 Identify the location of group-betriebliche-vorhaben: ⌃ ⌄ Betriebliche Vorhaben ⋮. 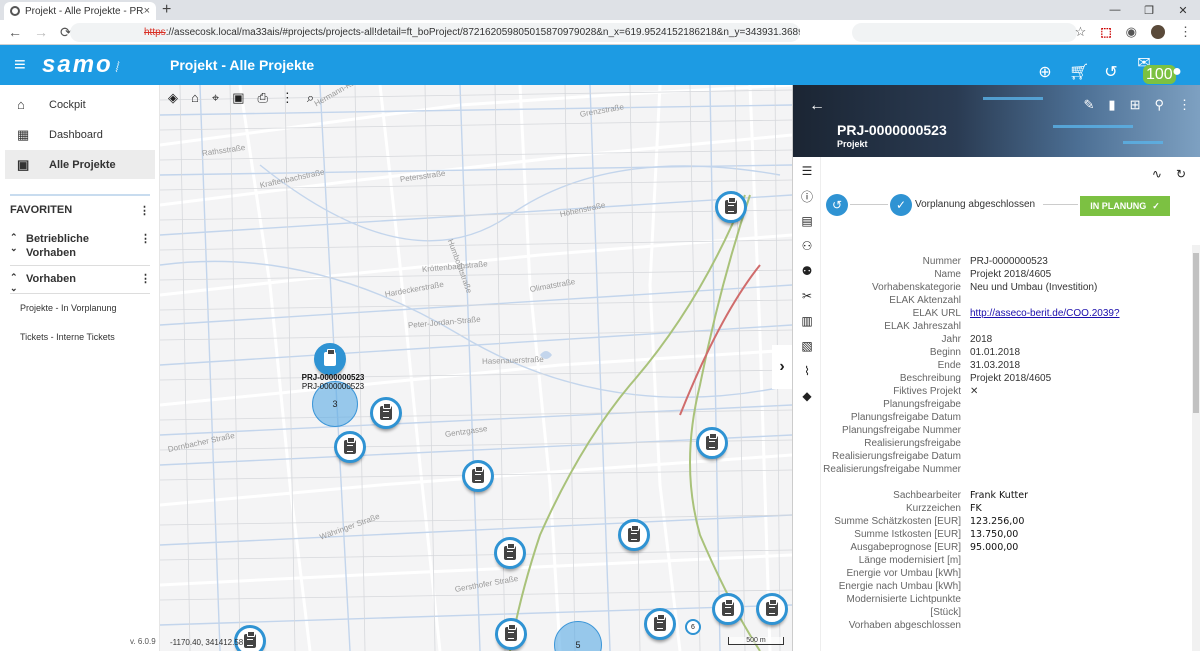
(80, 246).